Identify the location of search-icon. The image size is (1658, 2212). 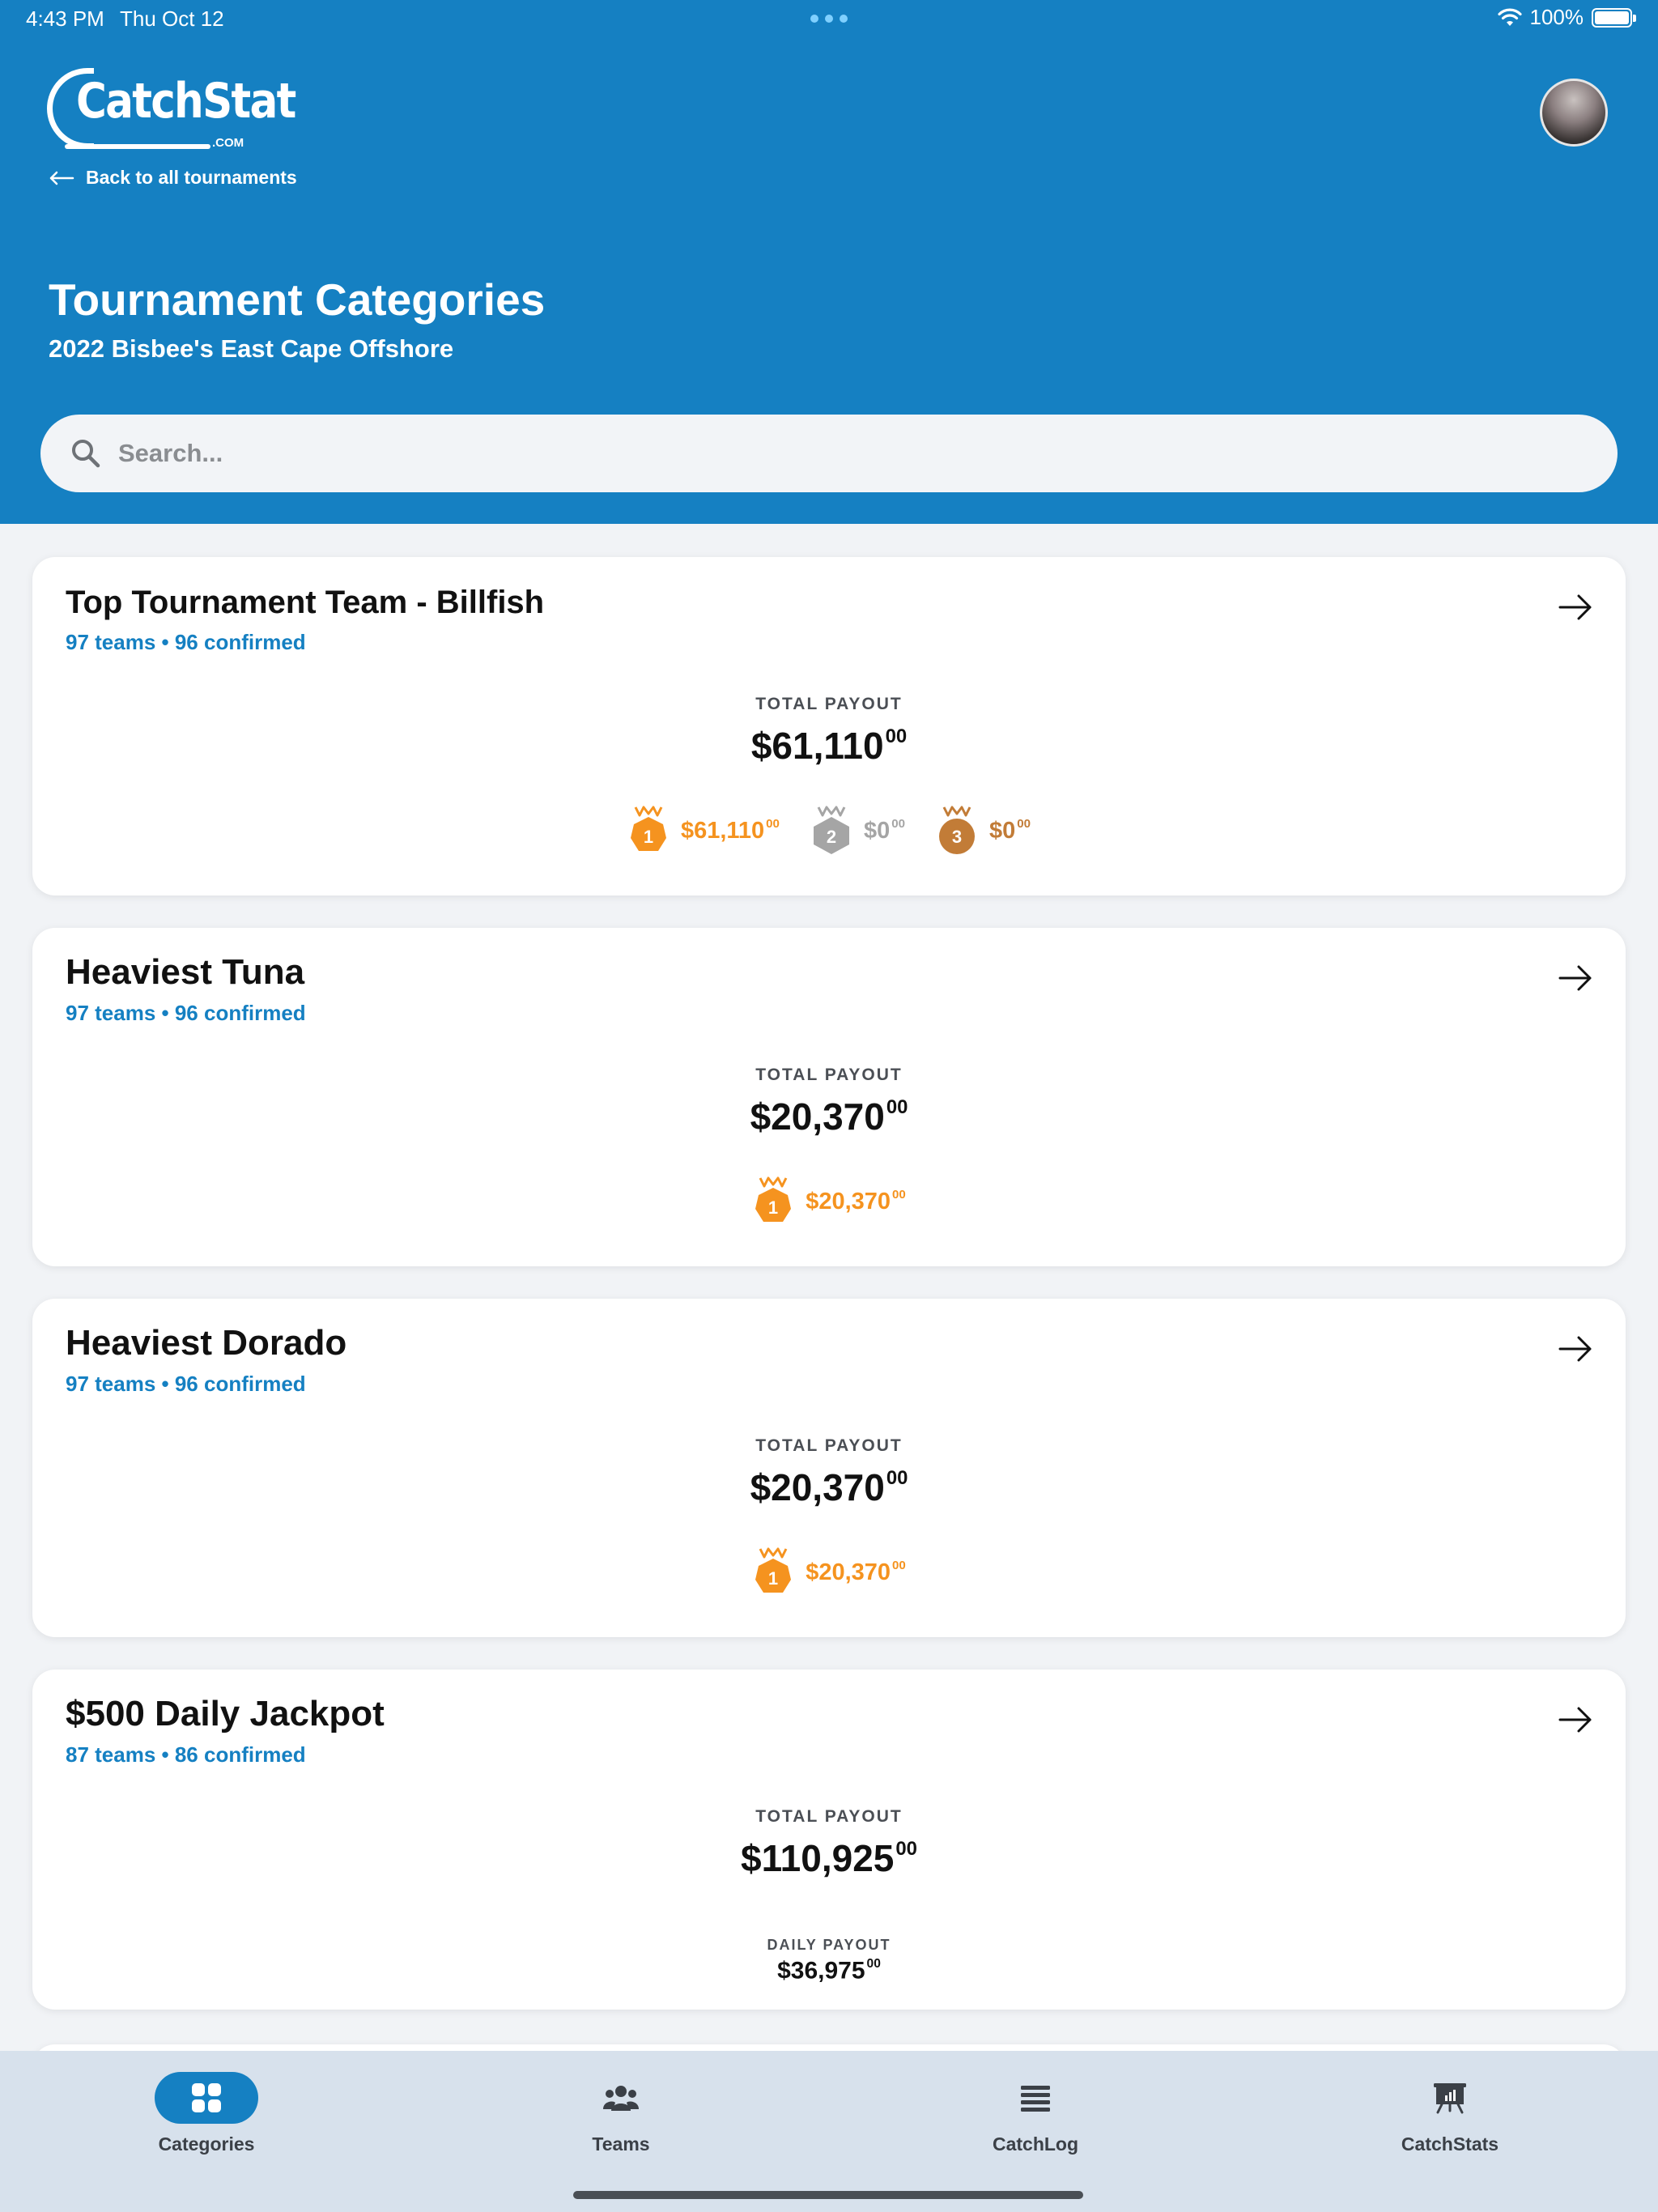
(86, 454).